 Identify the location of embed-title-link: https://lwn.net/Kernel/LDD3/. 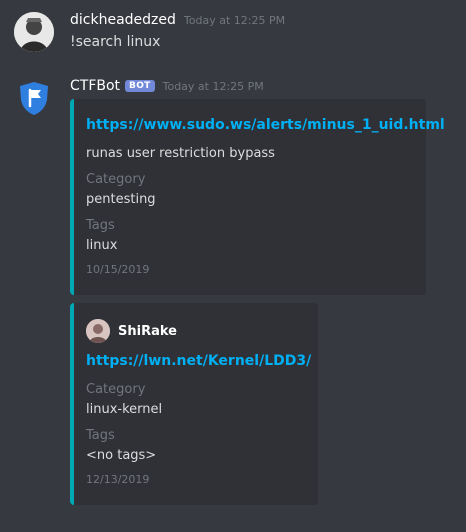
(198, 361).